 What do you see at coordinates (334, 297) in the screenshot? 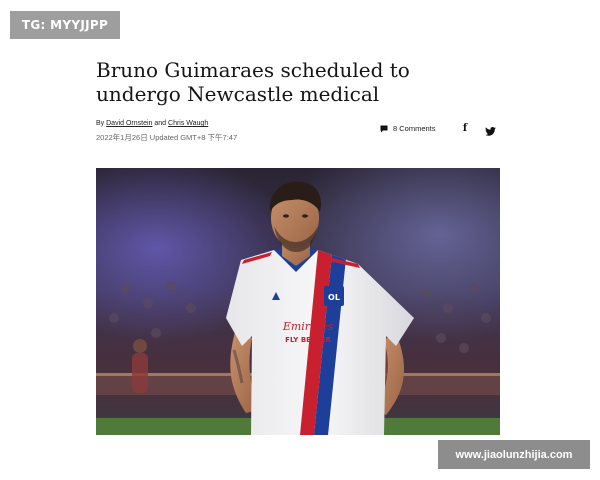
I see `crest-text: OL` at bounding box center [334, 297].